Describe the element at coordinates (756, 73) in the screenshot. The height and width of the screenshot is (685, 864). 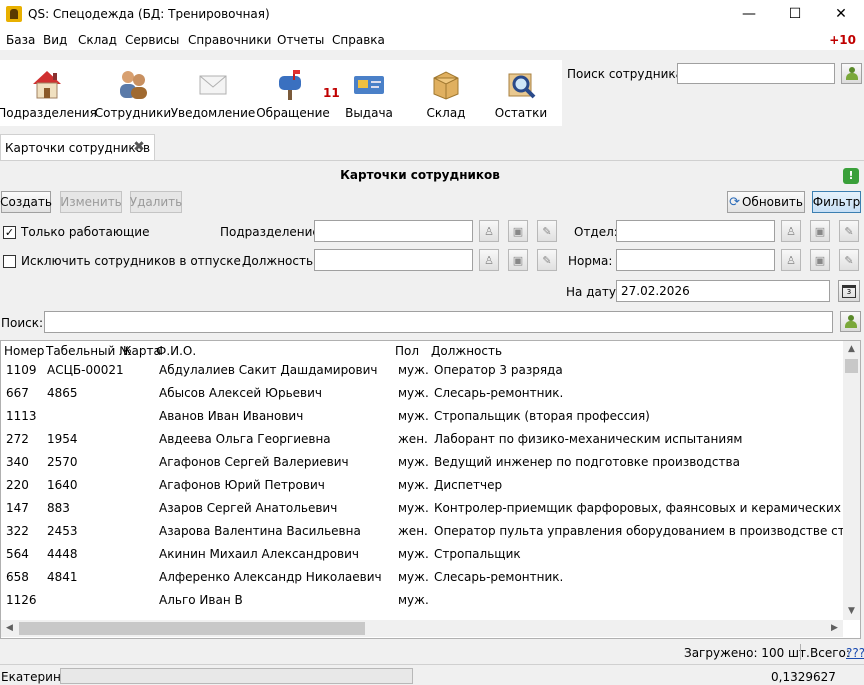
I see `employee-search-input` at that location.